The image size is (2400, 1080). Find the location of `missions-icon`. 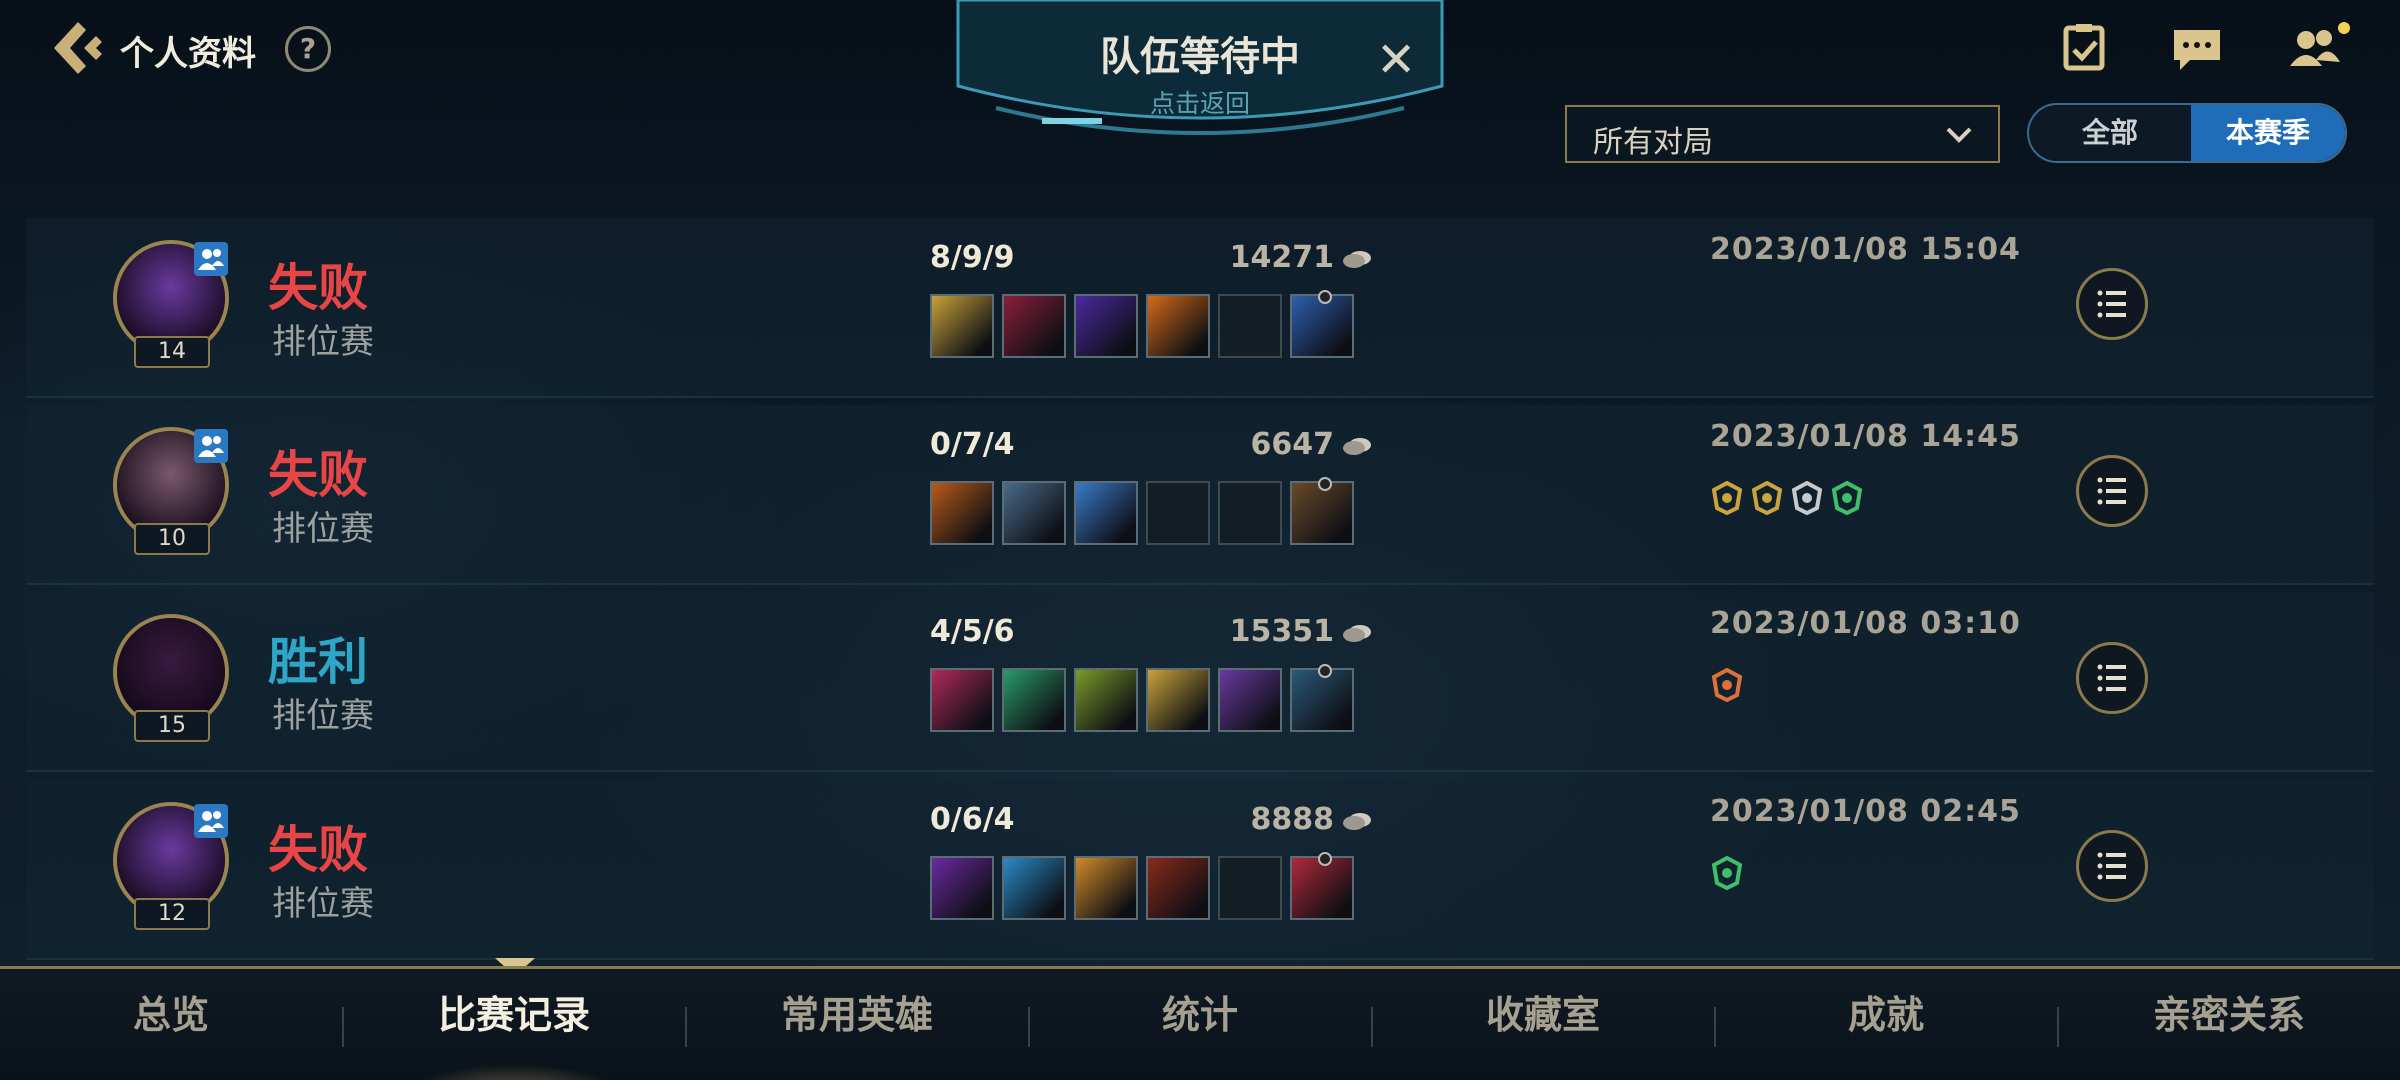

missions-icon is located at coordinates (2086, 48).